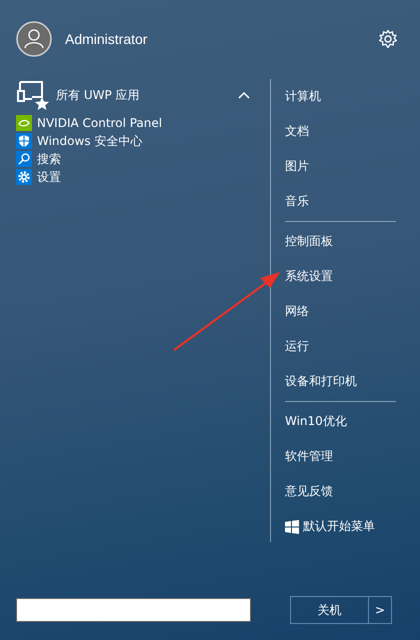  What do you see at coordinates (133, 610) in the screenshot?
I see `search-field` at bounding box center [133, 610].